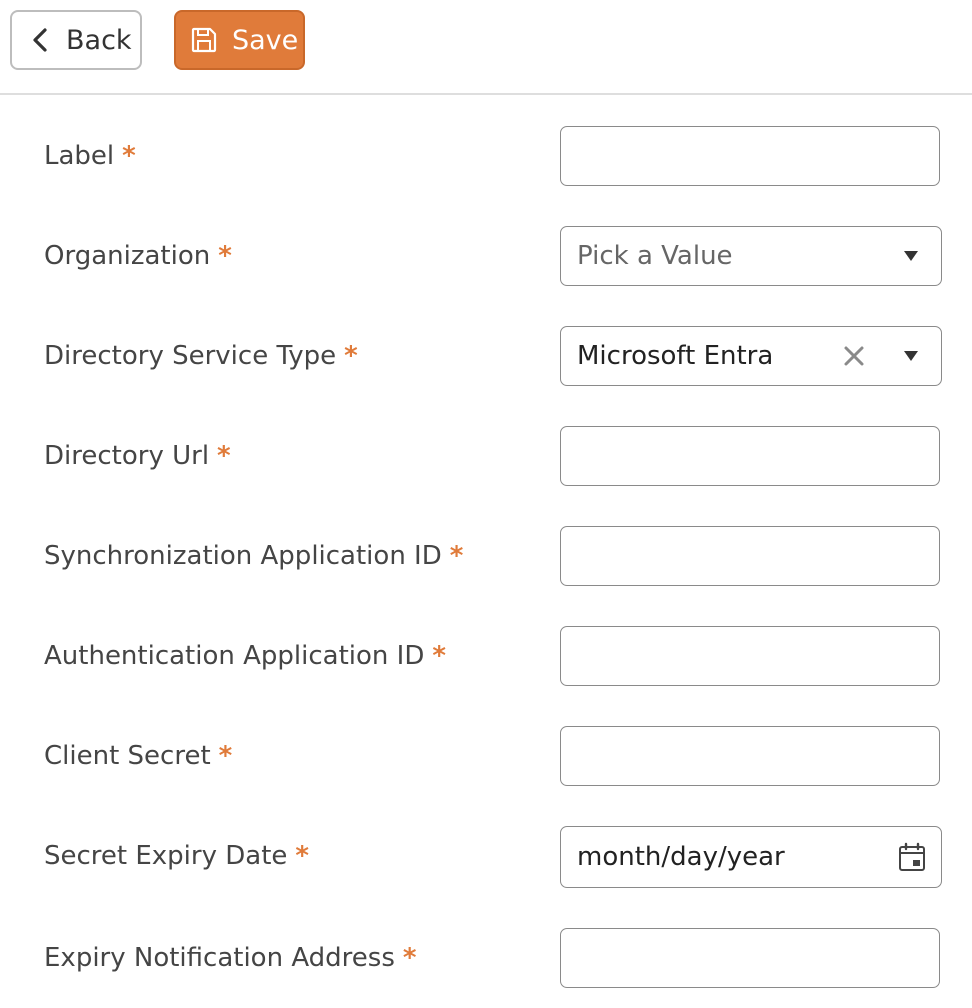  Describe the element at coordinates (750, 456) in the screenshot. I see `directory-url-input` at that location.